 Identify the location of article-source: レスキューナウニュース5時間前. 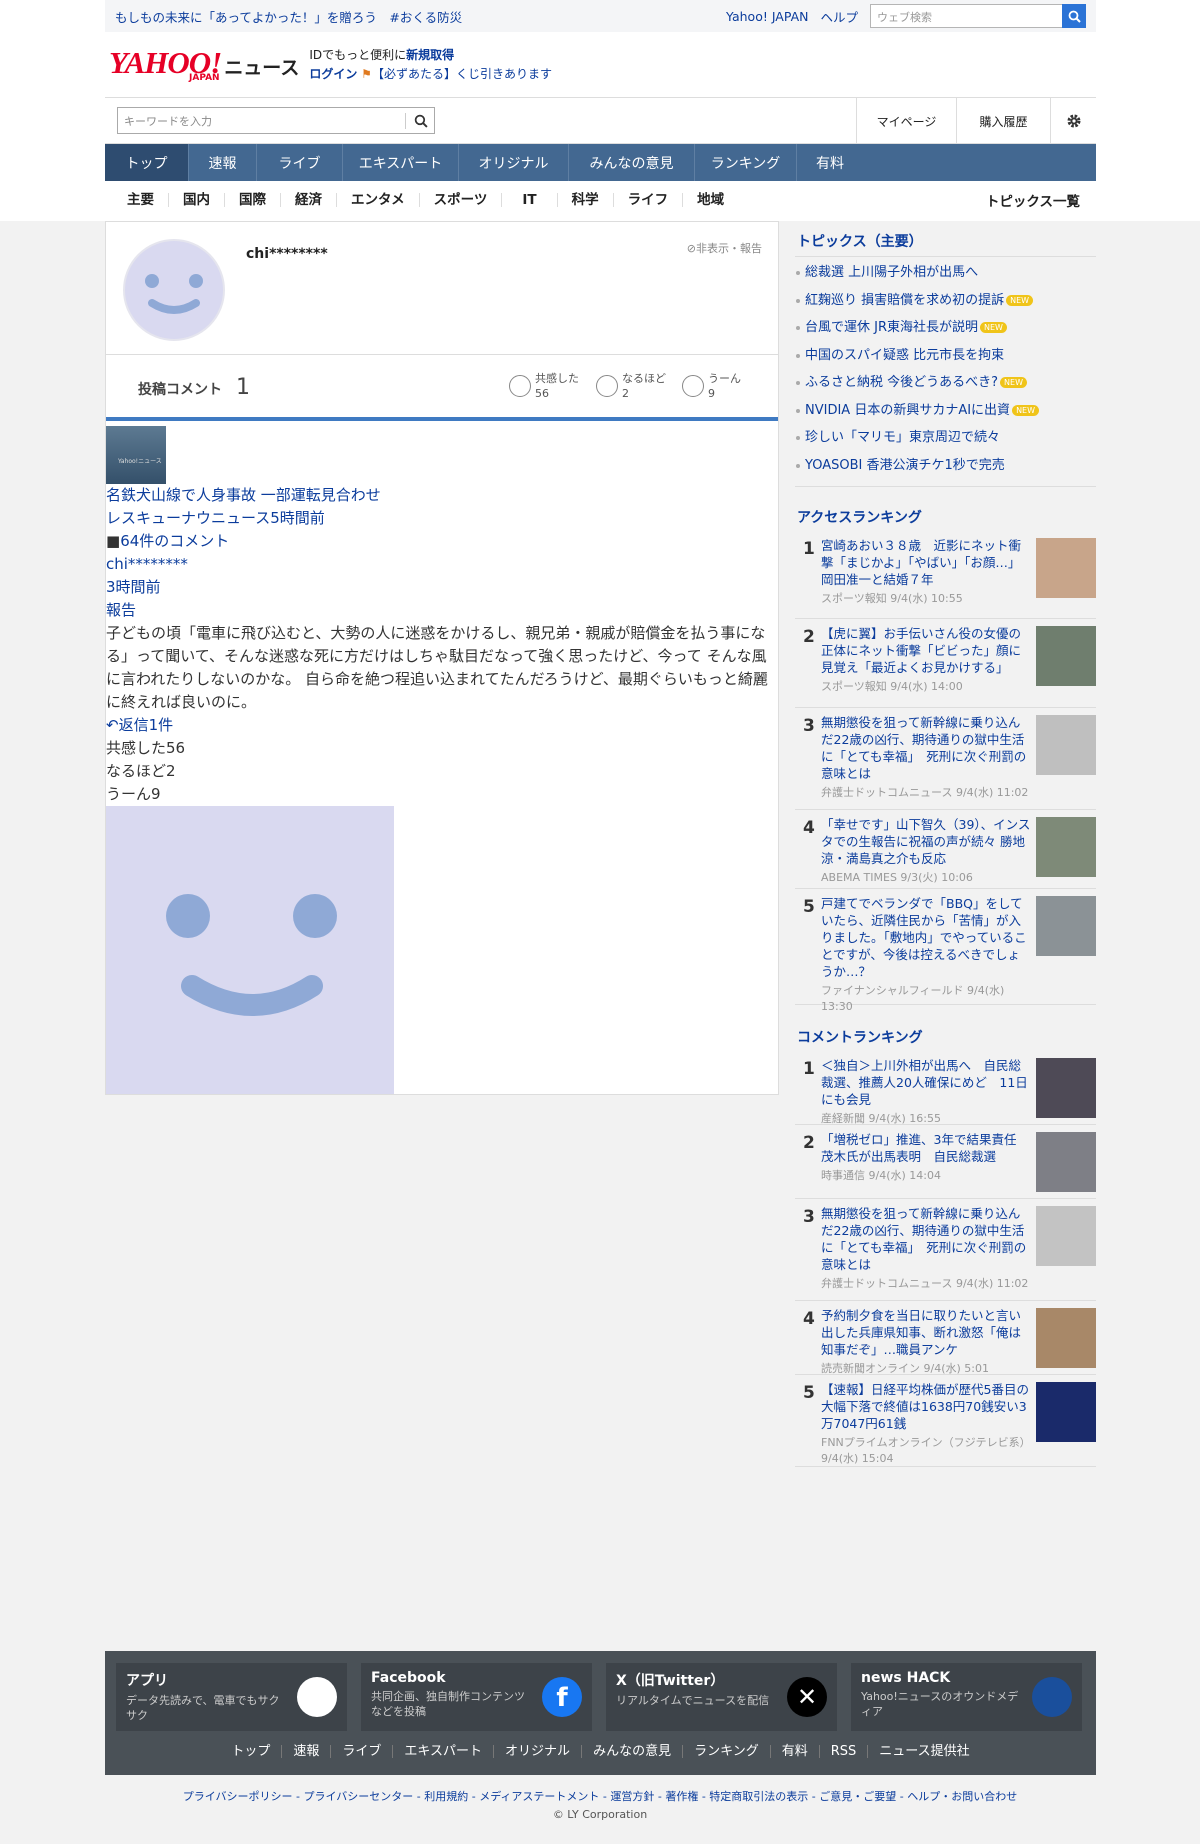
(215, 518).